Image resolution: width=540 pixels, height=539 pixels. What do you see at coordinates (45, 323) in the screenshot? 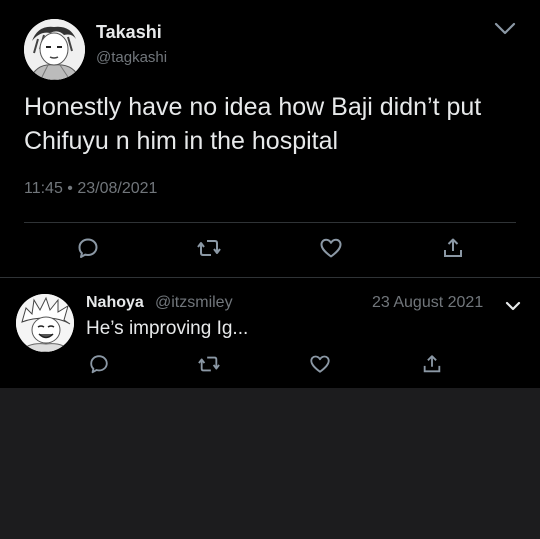
I see `reply-author-avatar` at bounding box center [45, 323].